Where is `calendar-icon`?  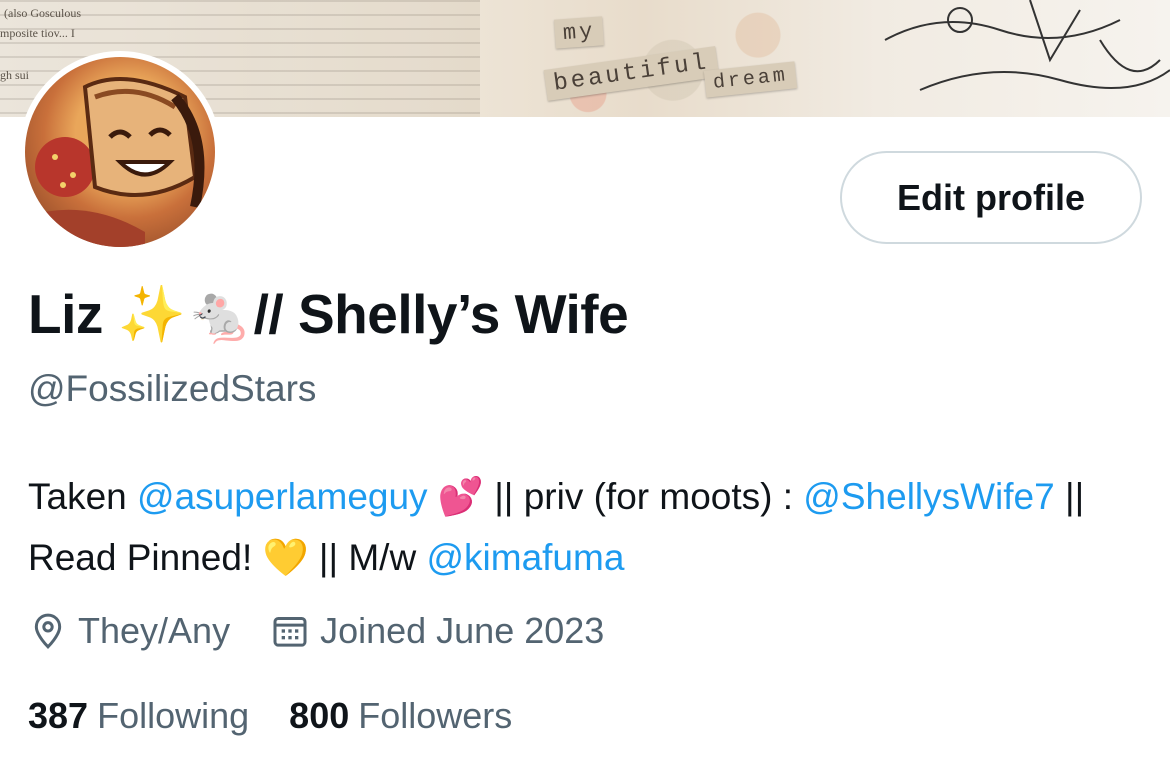 calendar-icon is located at coordinates (290, 631).